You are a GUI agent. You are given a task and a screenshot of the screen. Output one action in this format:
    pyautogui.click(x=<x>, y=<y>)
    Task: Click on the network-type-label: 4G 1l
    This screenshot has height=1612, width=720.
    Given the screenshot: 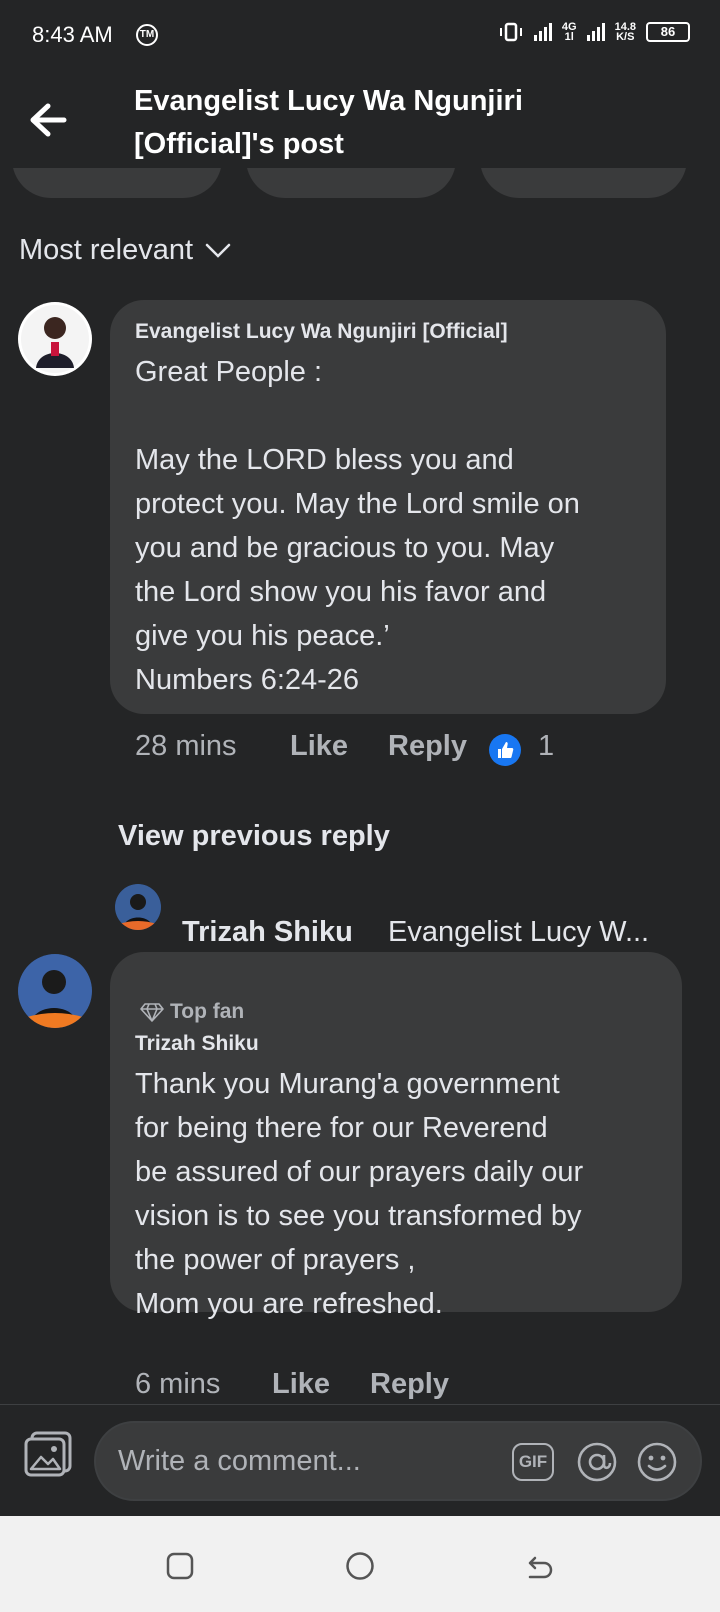 What is the action you would take?
    pyautogui.click(x=569, y=32)
    